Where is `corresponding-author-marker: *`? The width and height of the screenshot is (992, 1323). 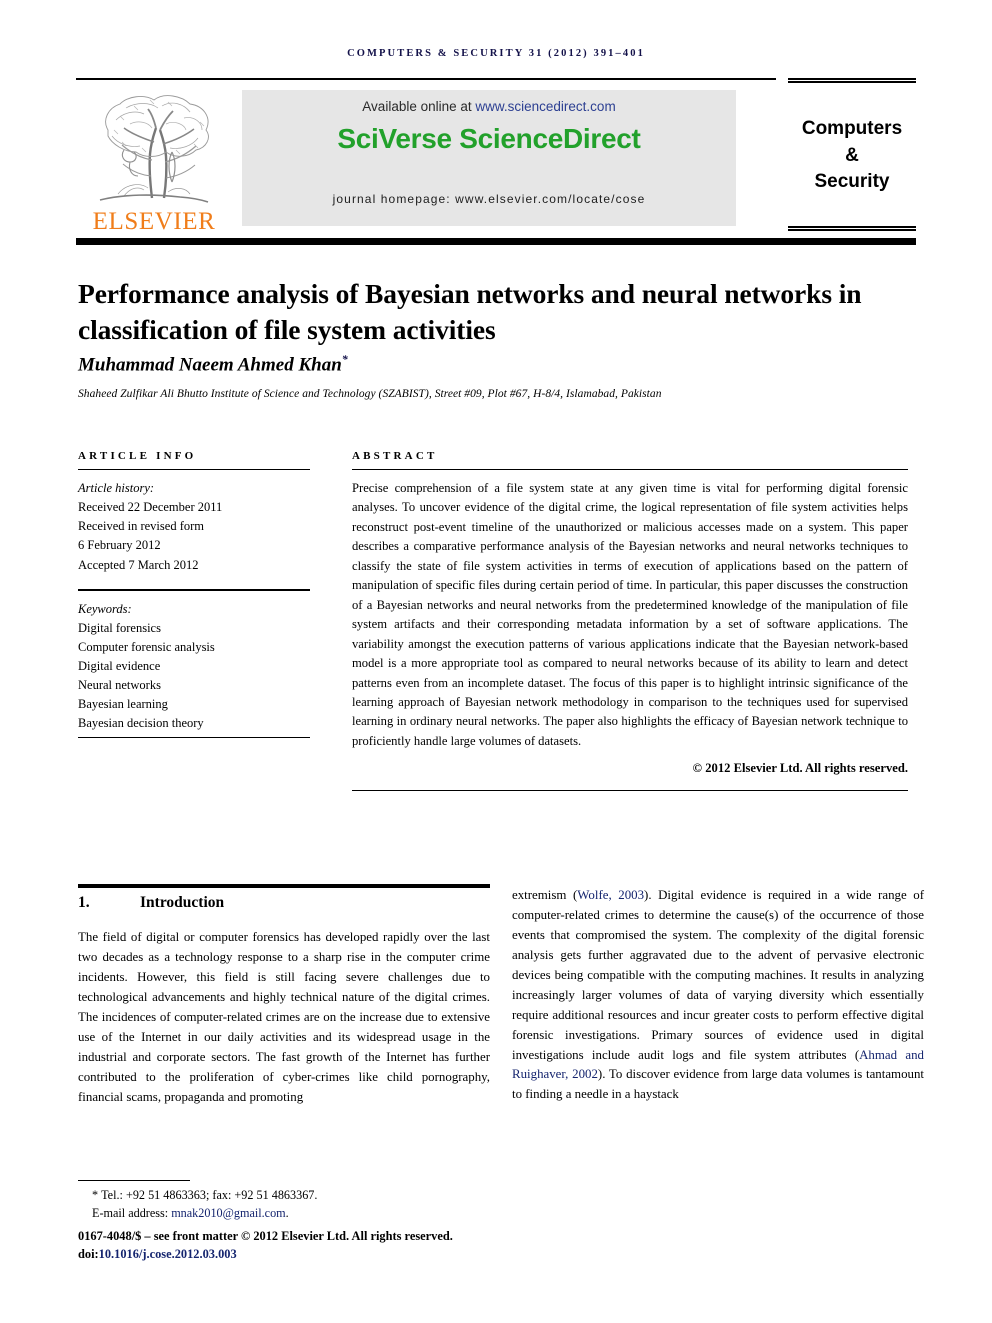 corresponding-author-marker: * is located at coordinates (344, 359).